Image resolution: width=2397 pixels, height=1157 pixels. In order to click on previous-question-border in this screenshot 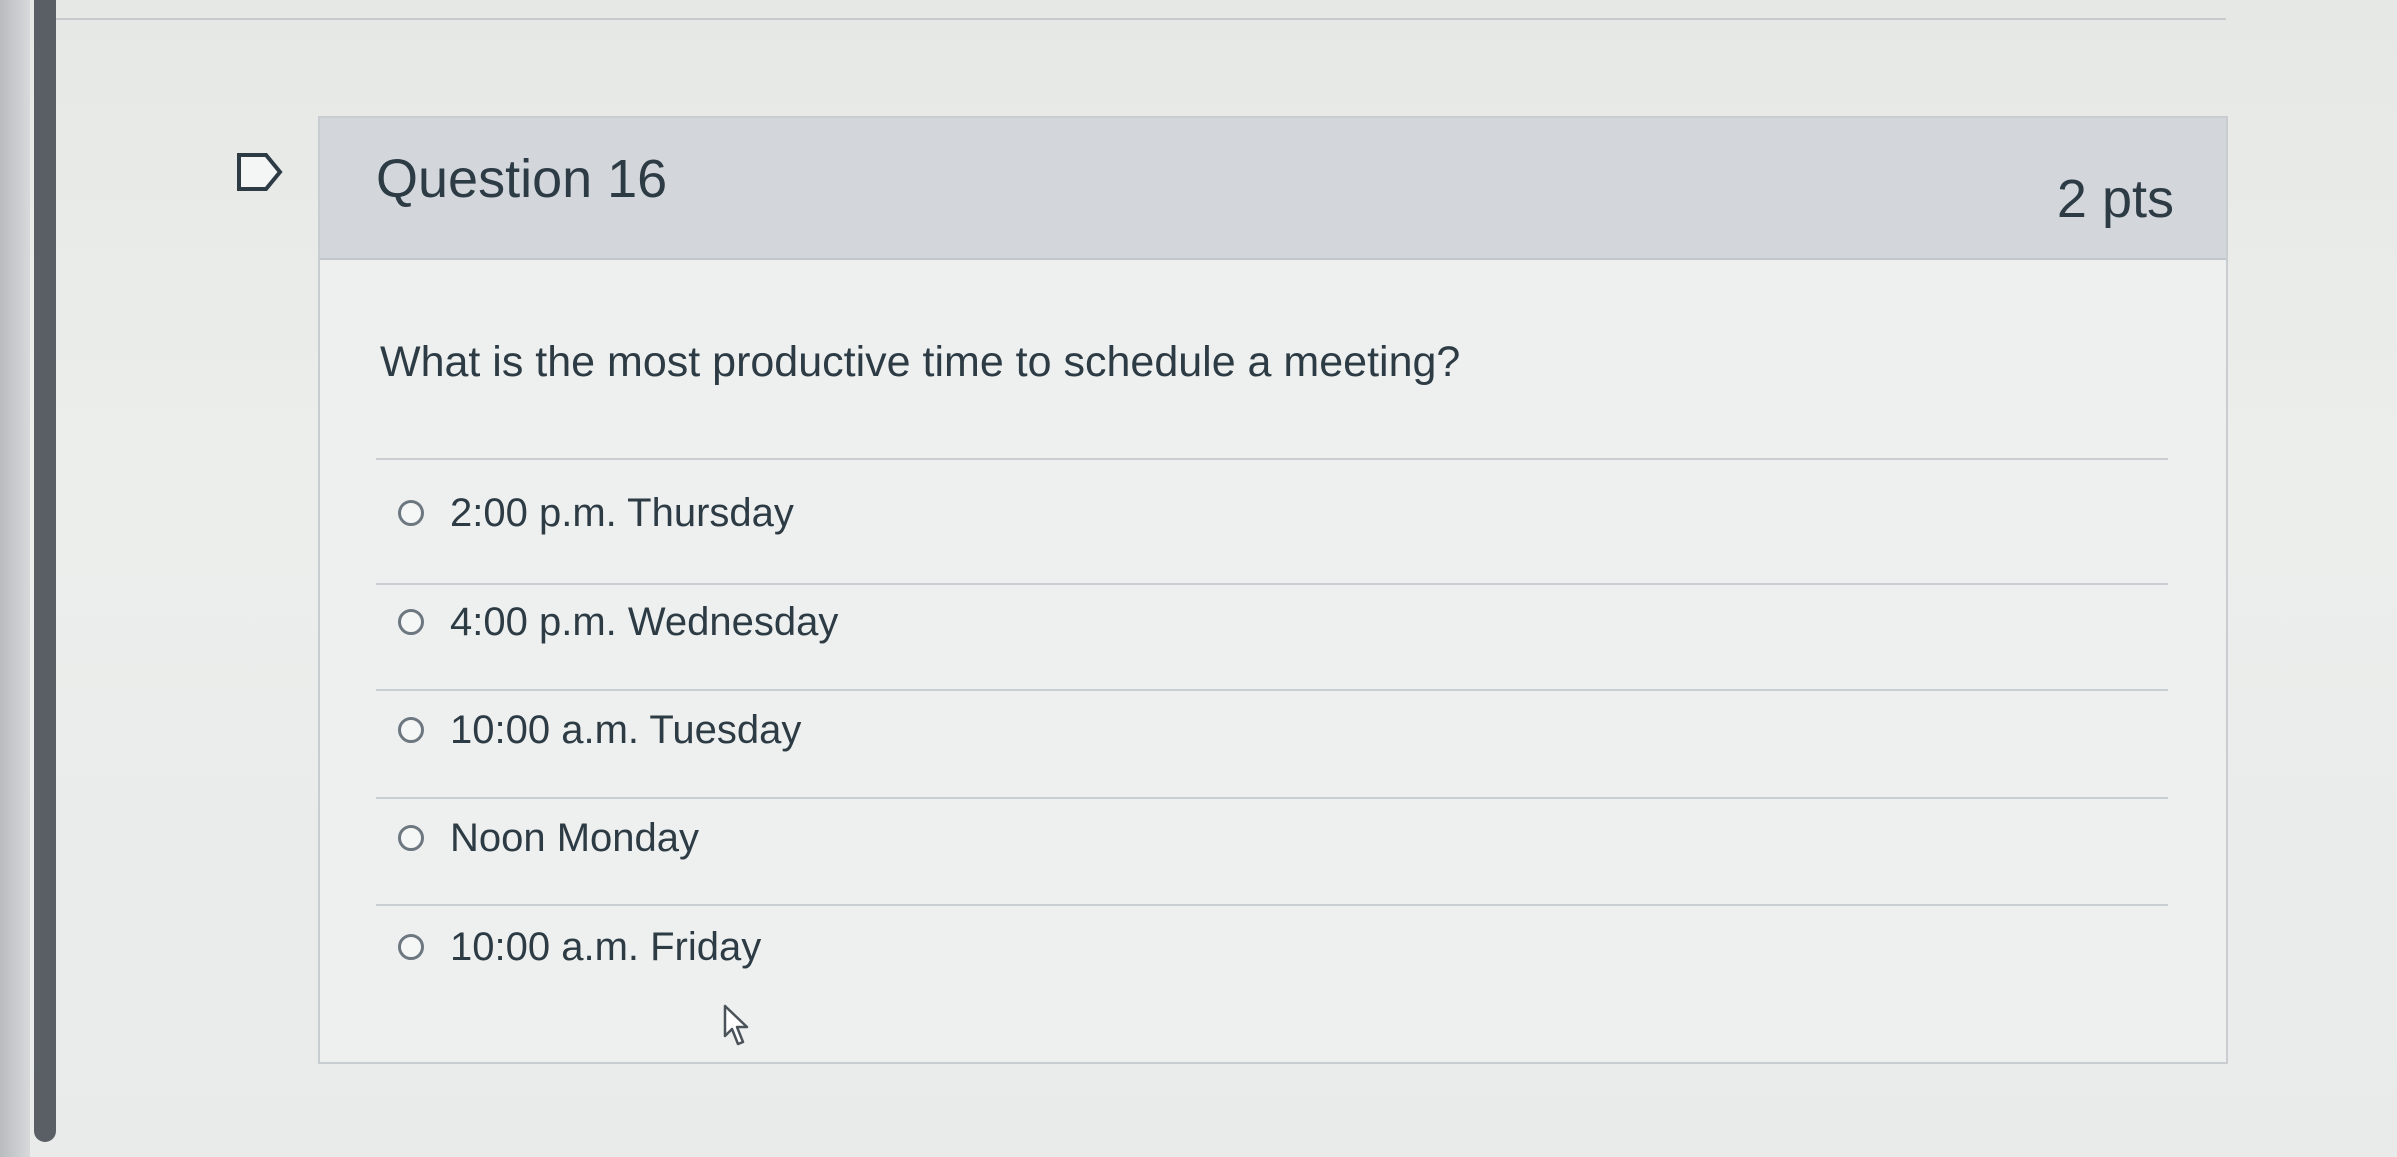, I will do `click(1141, 10)`.